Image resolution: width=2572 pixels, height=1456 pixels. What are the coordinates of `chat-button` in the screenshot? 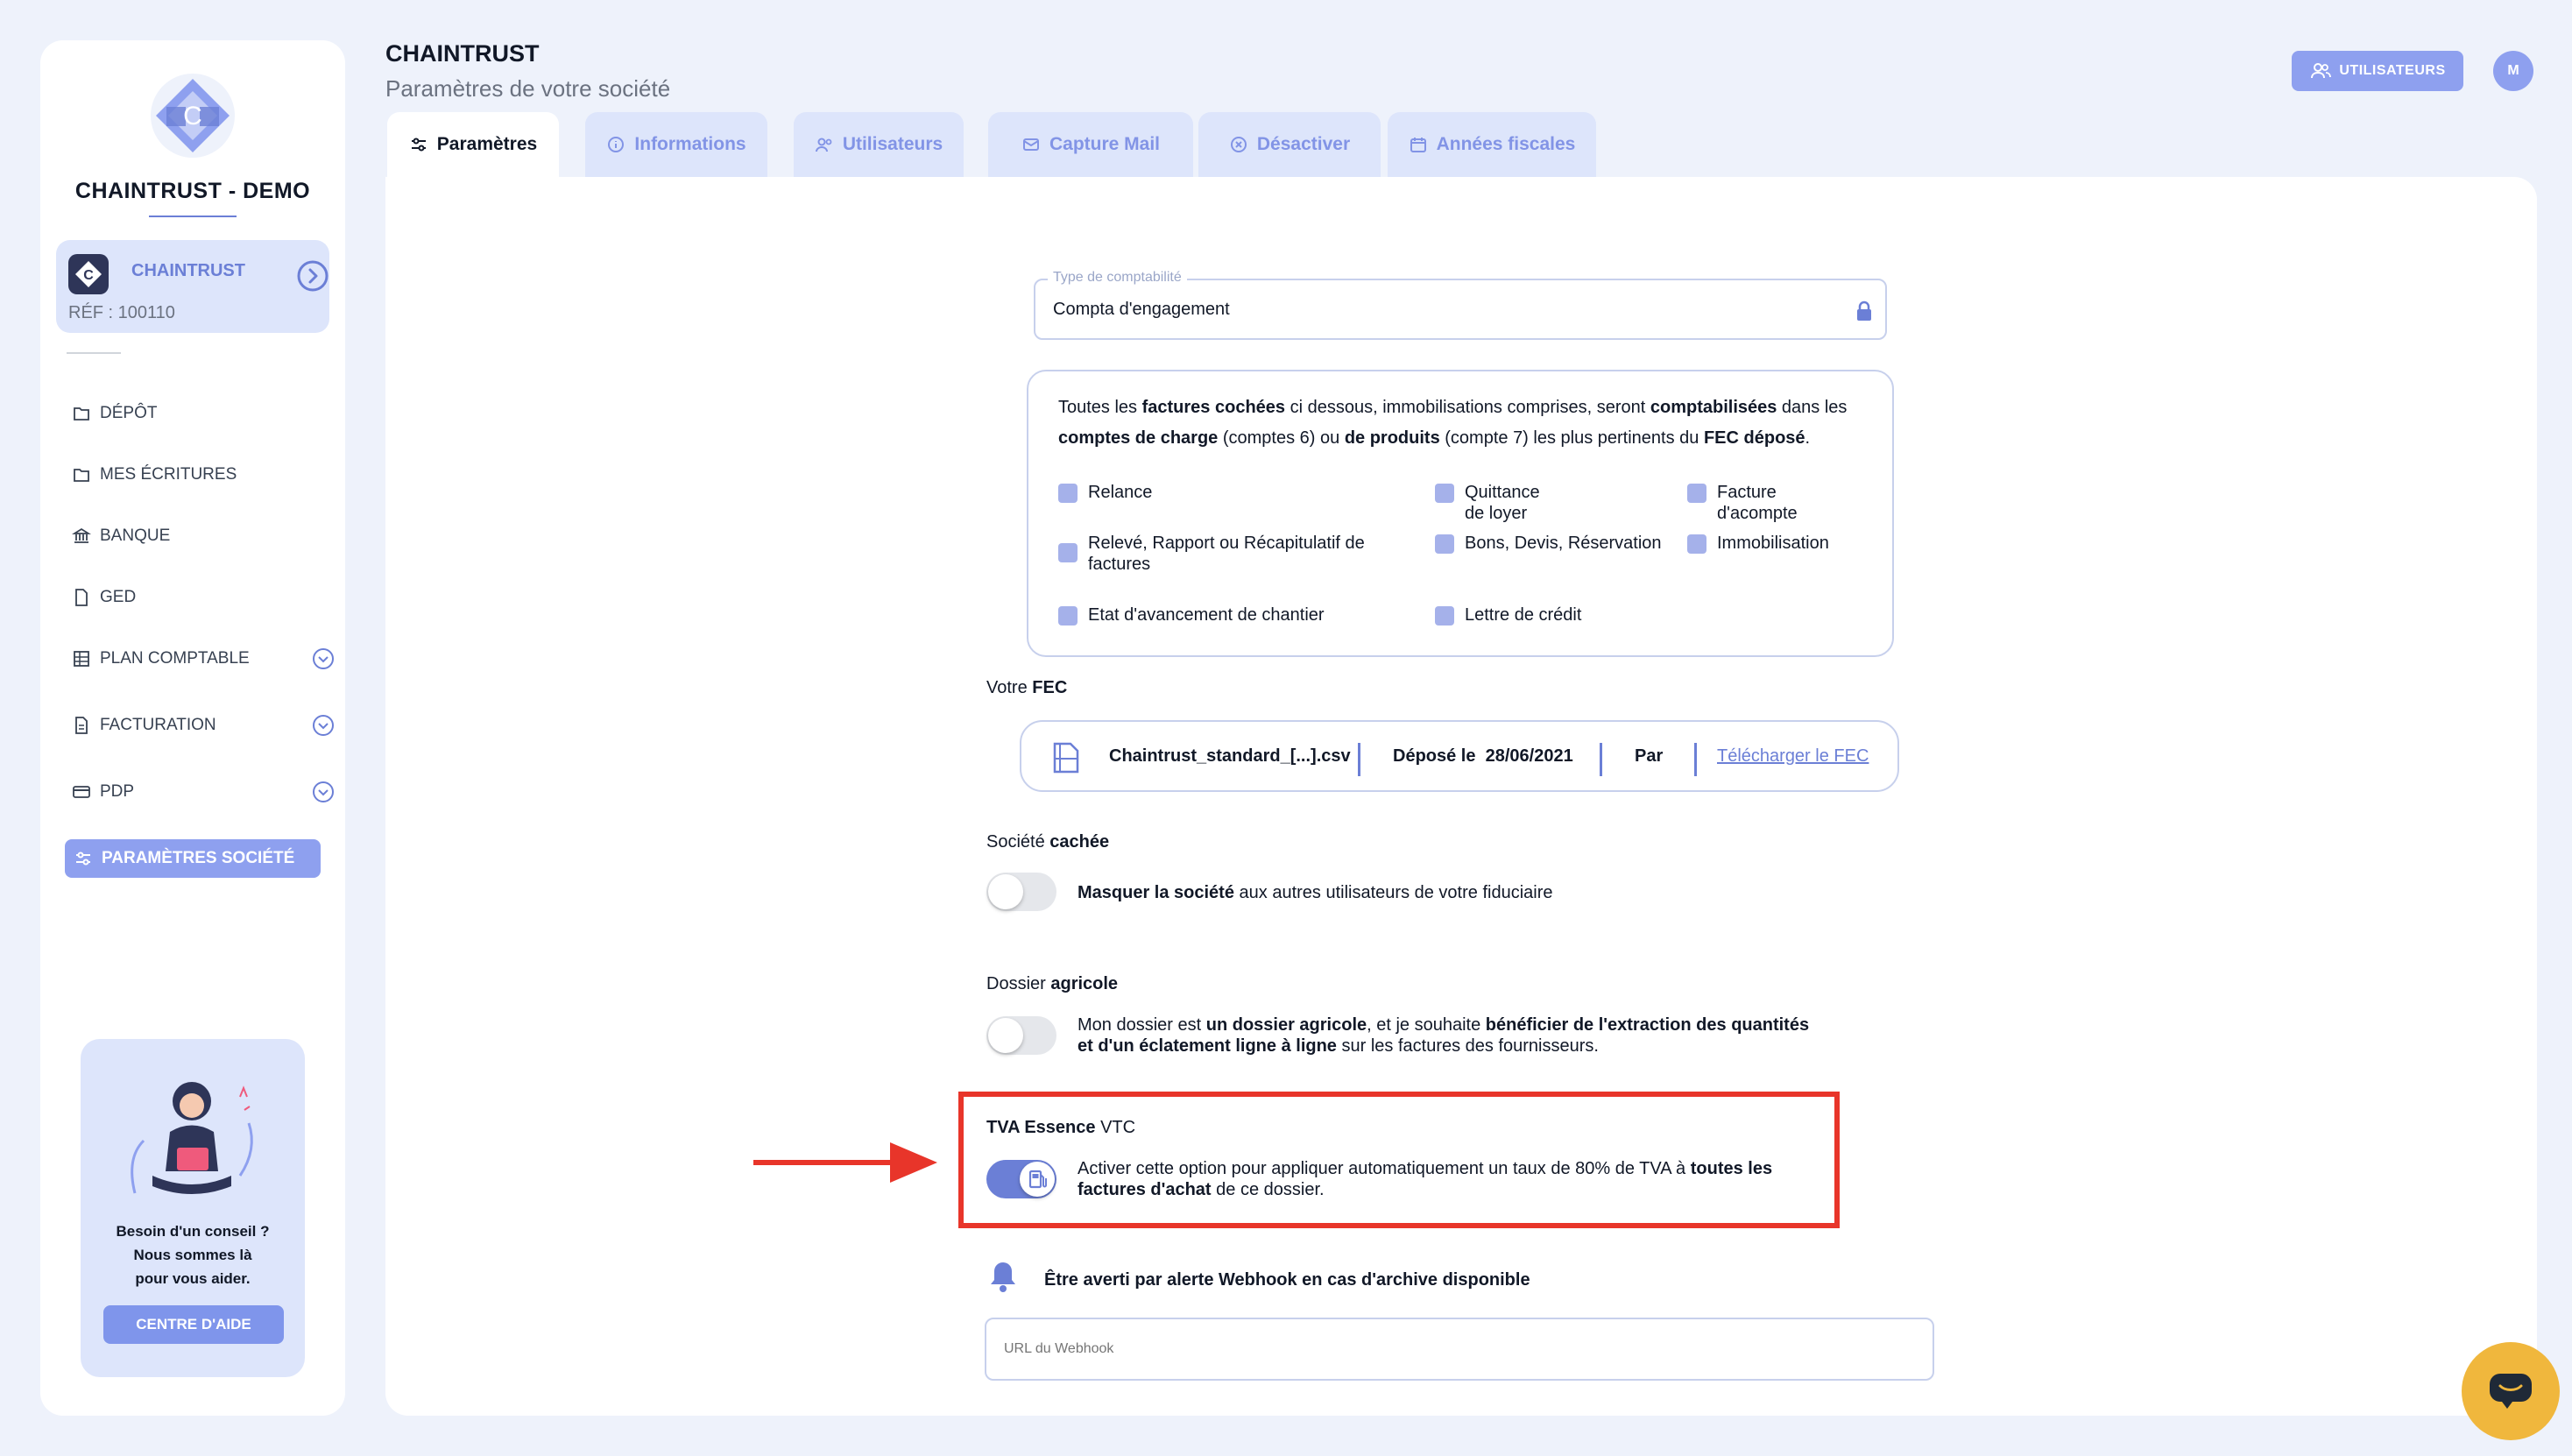 It's located at (2511, 1391).